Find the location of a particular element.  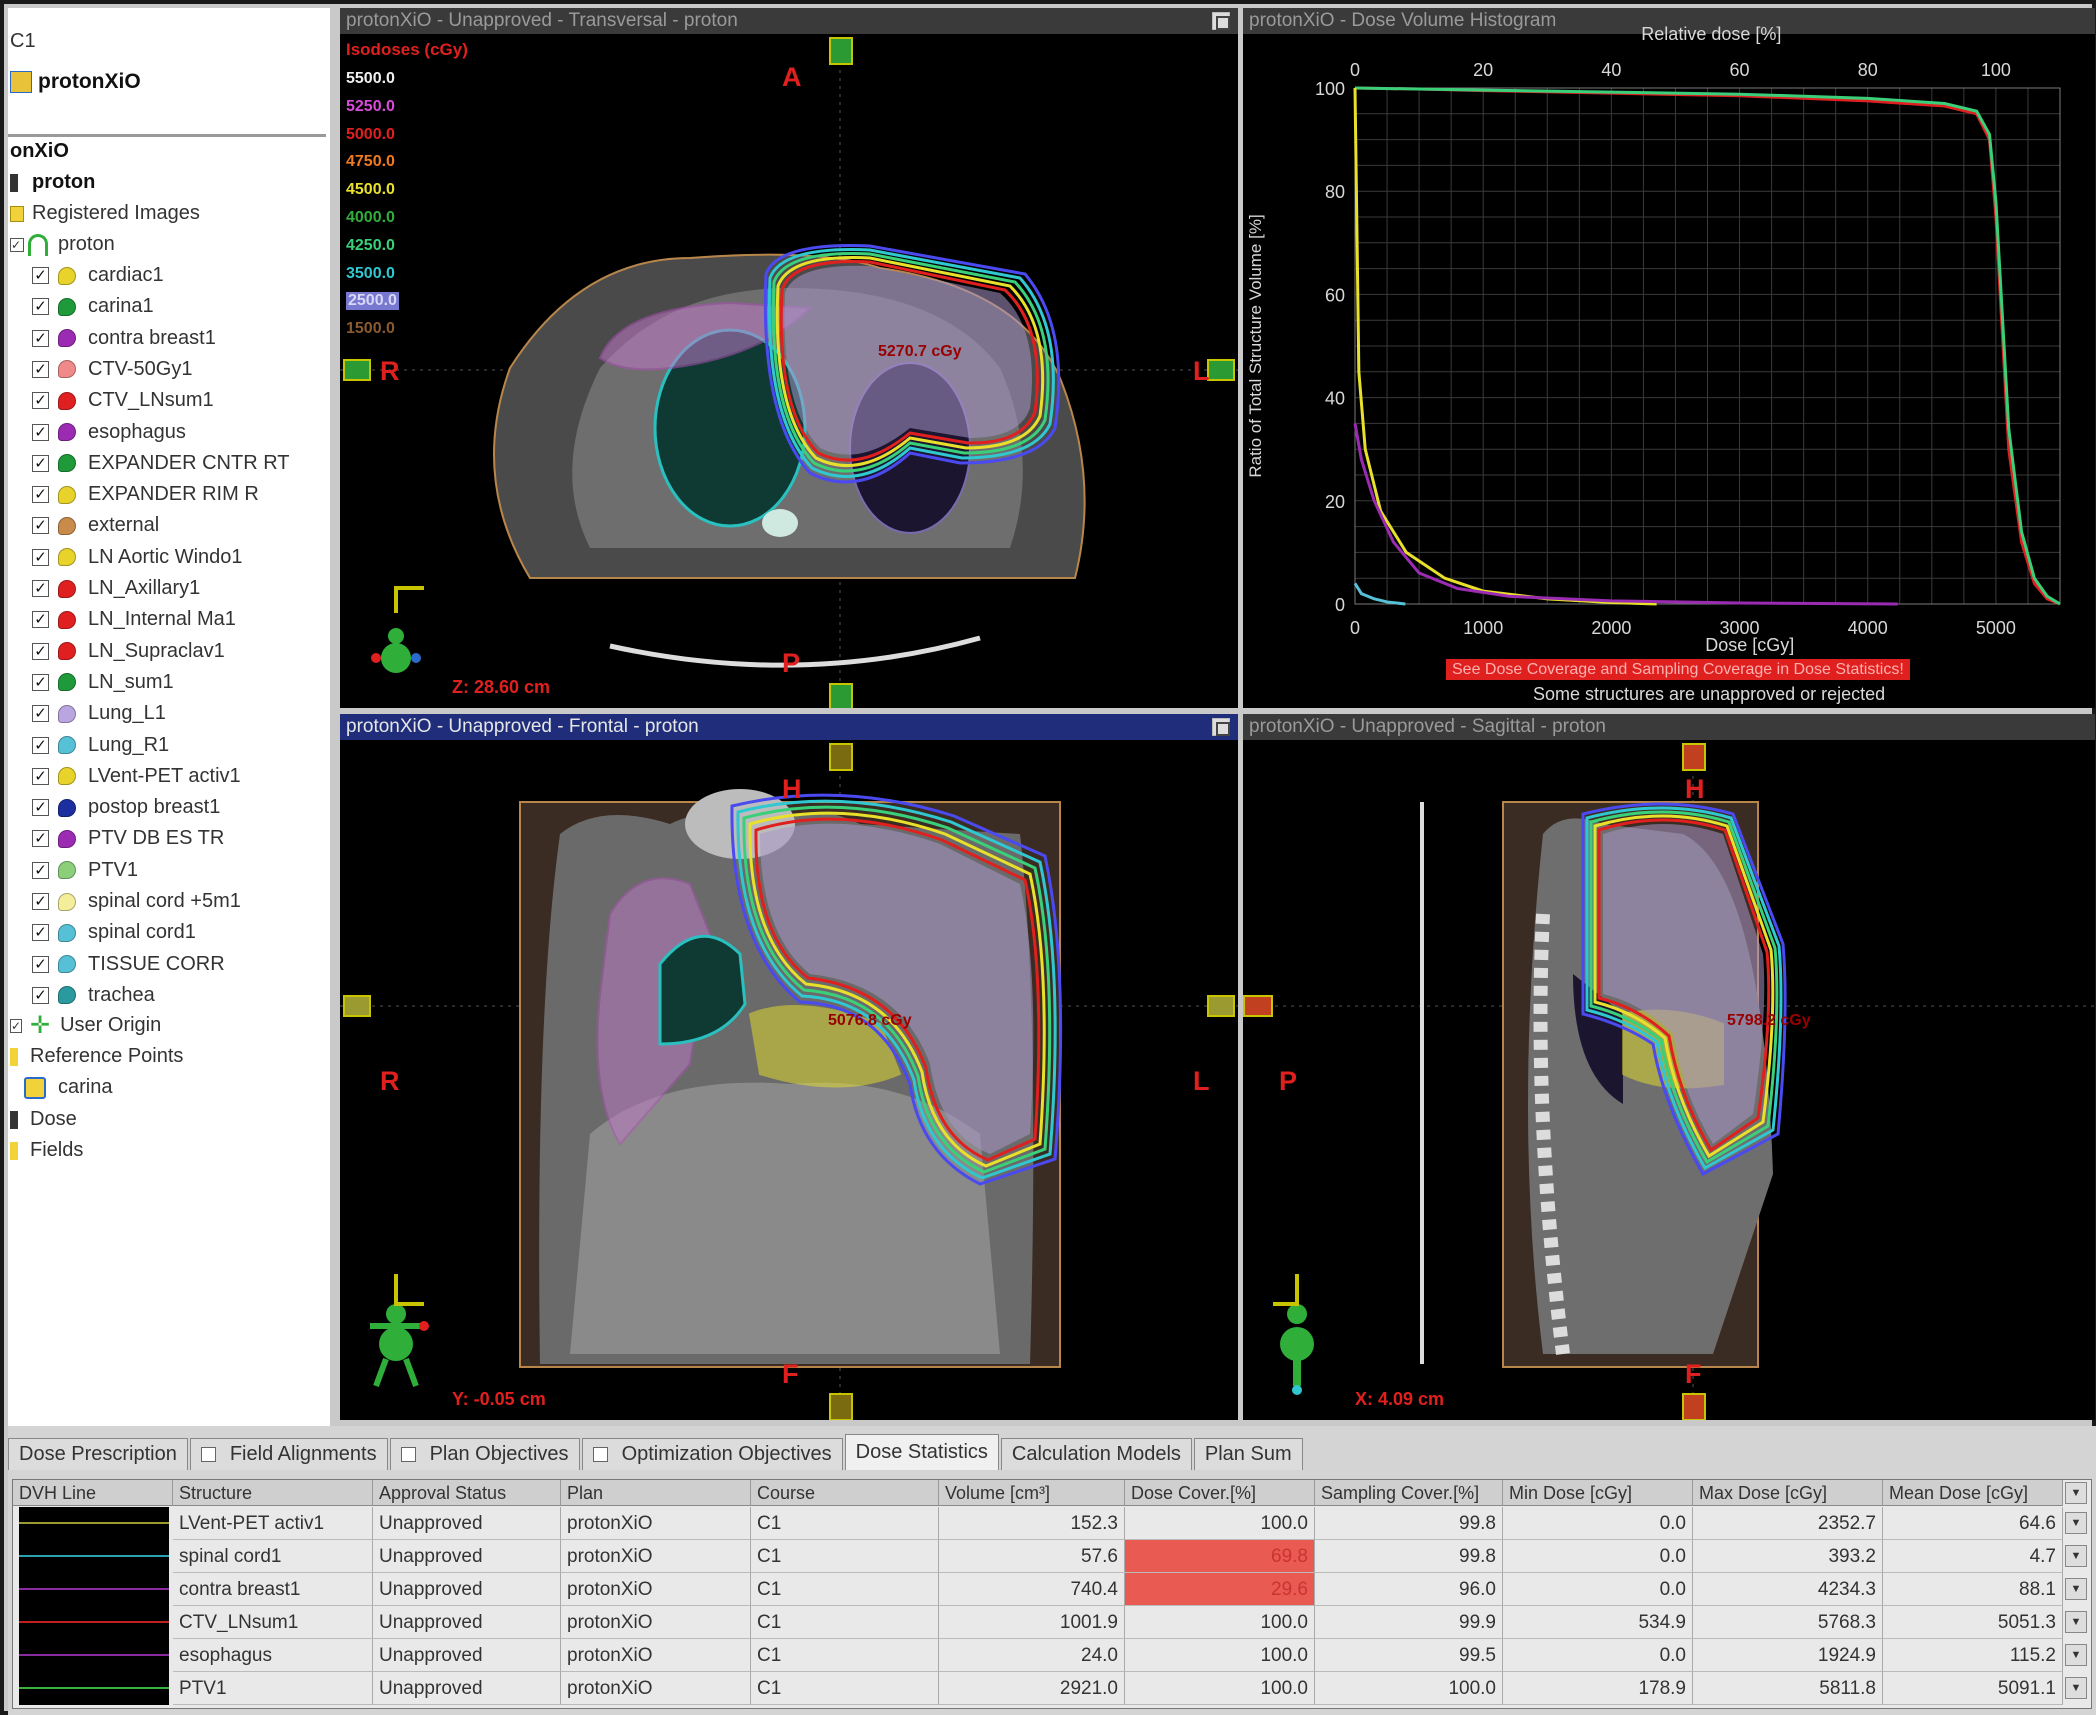

column-header: Structure is located at coordinates (273, 1493).